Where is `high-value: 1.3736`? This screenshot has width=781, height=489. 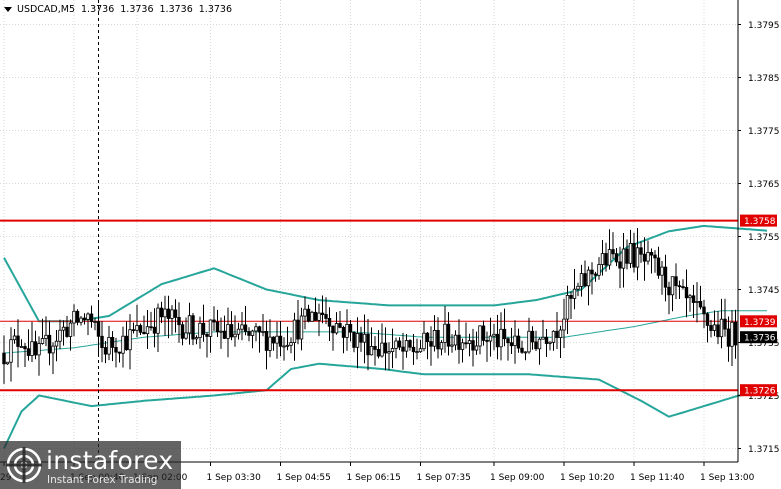
high-value: 1.3736 is located at coordinates (137, 9).